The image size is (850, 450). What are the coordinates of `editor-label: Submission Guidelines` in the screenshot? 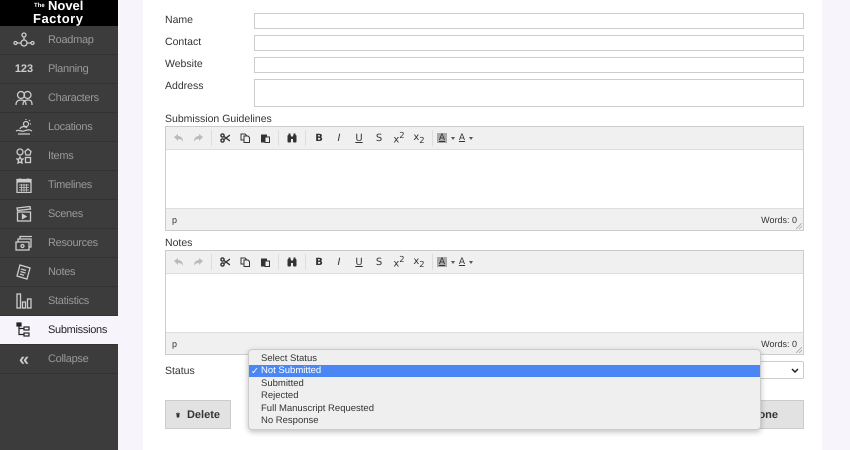 It's located at (219, 119).